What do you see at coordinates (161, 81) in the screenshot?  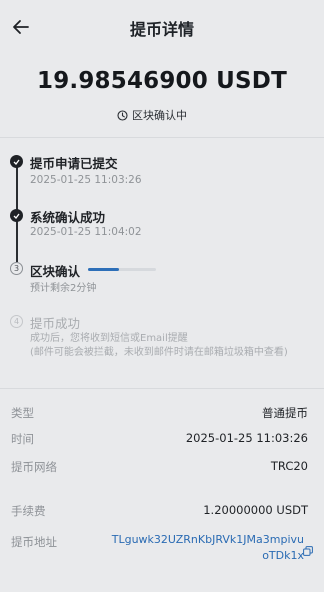 I see `withdrawal-amount: 19.98546900 USDT` at bounding box center [161, 81].